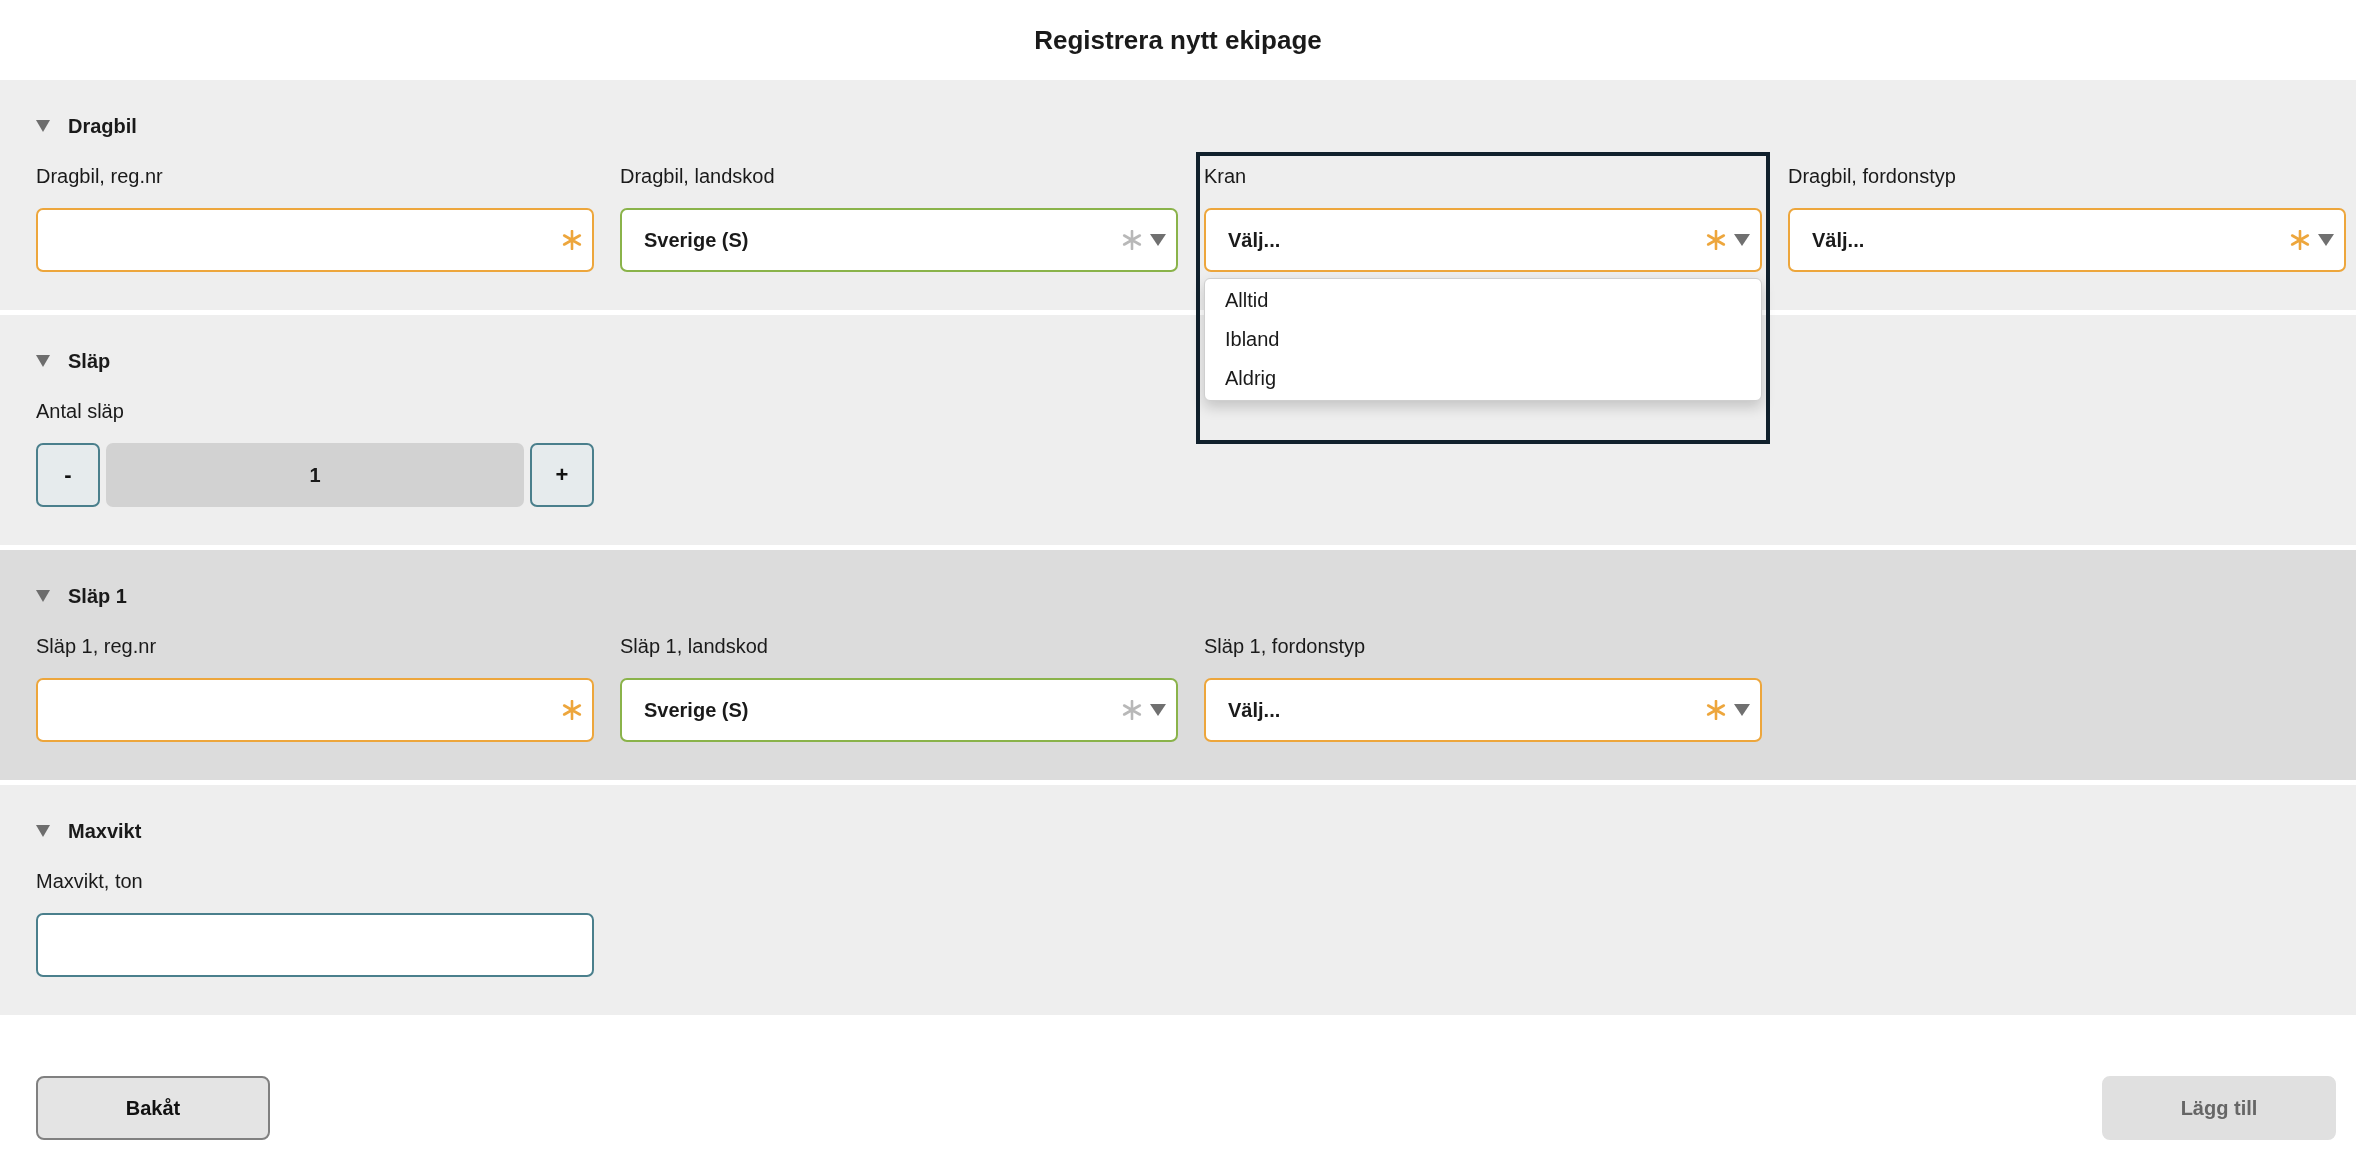  Describe the element at coordinates (1483, 339) in the screenshot. I see `dropdown-option: Ibland` at that location.